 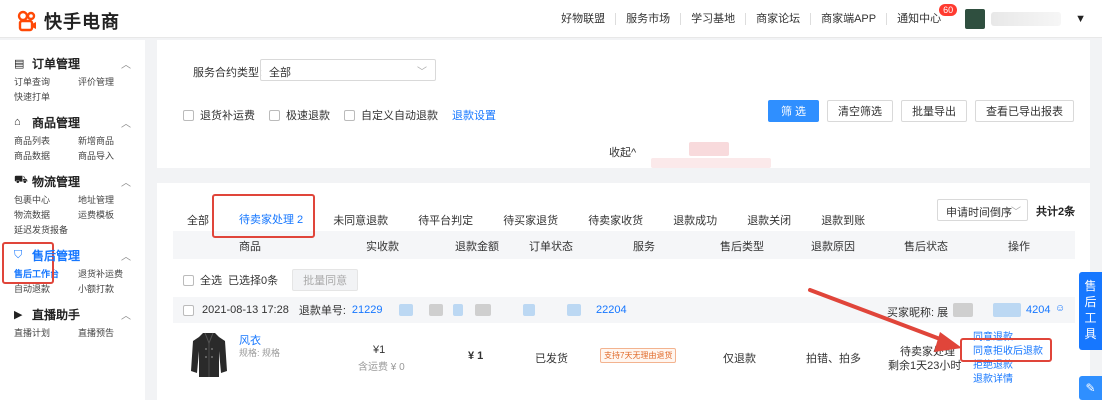 I want to click on sidebar-item-logistics-data: 物流数据, so click(x=46, y=215).